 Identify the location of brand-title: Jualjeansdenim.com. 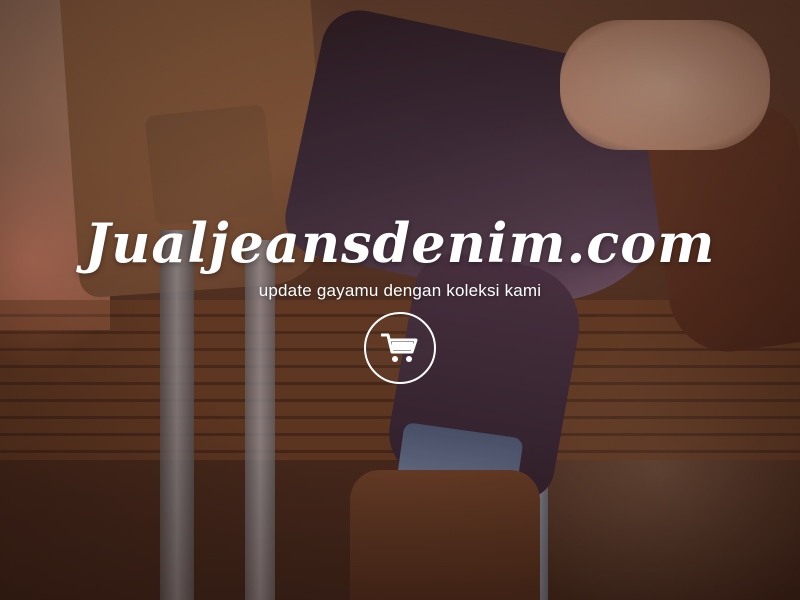
(400, 243).